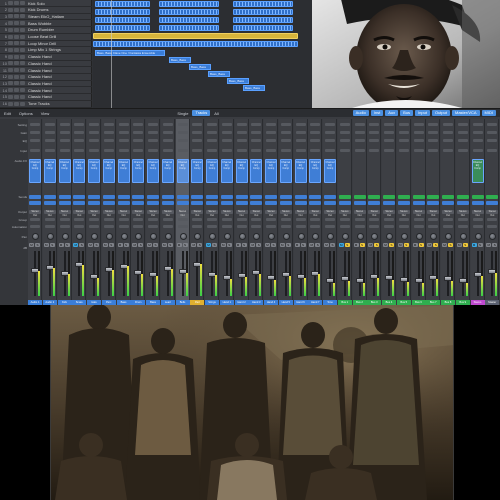 The width and height of the screenshot is (500, 500). What do you see at coordinates (49, 212) in the screenshot?
I see `channel-strip: Channel EQ Comp Stereo Out M S Audio 2` at bounding box center [49, 212].